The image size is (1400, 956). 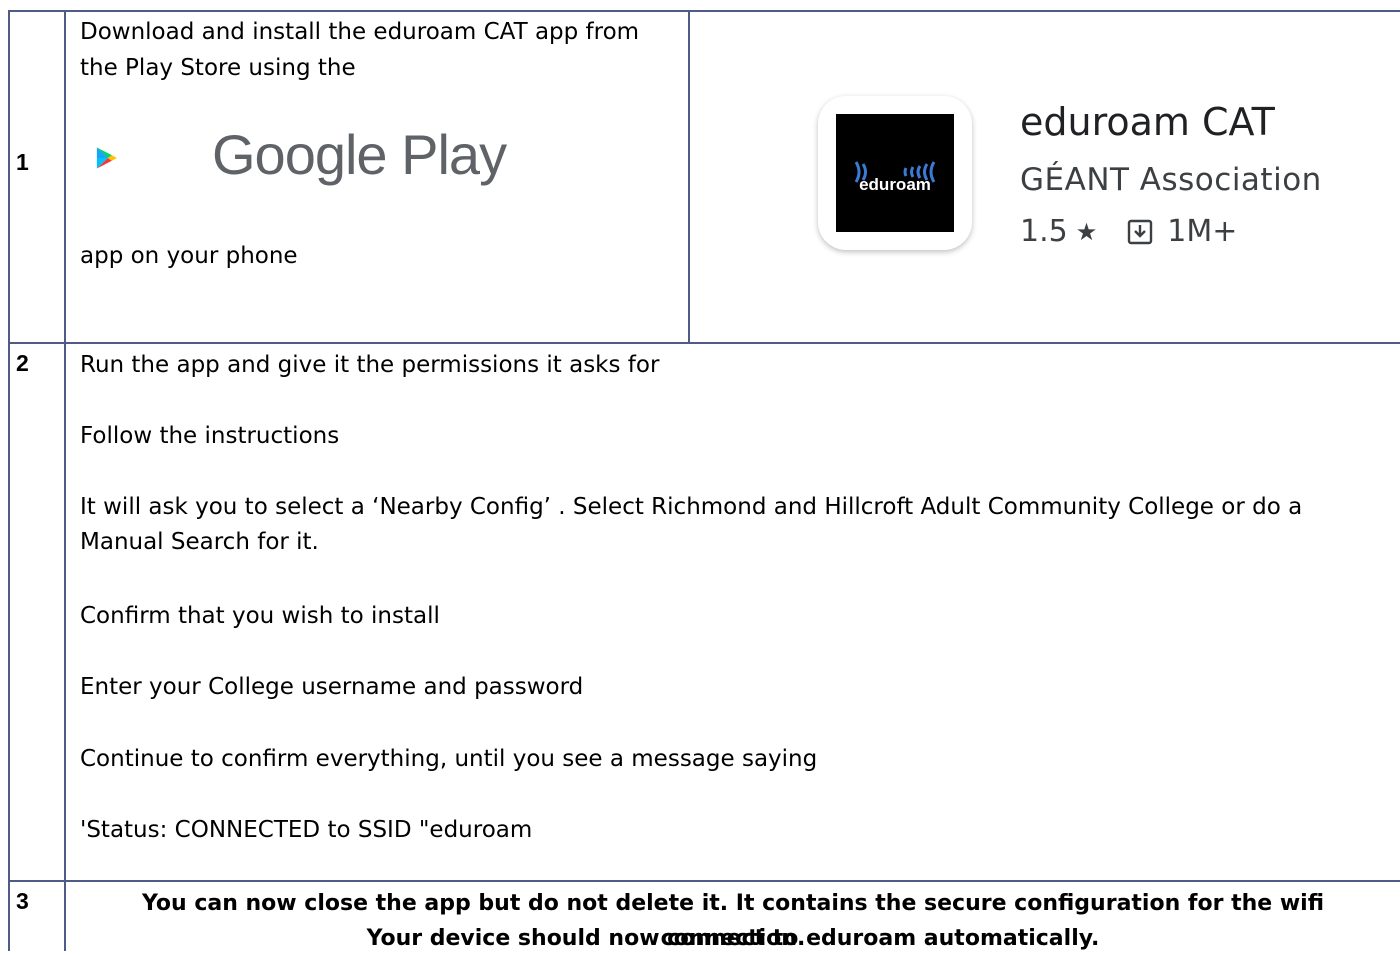 I want to click on step-1-text-after: app on your phone, so click(x=189, y=256).